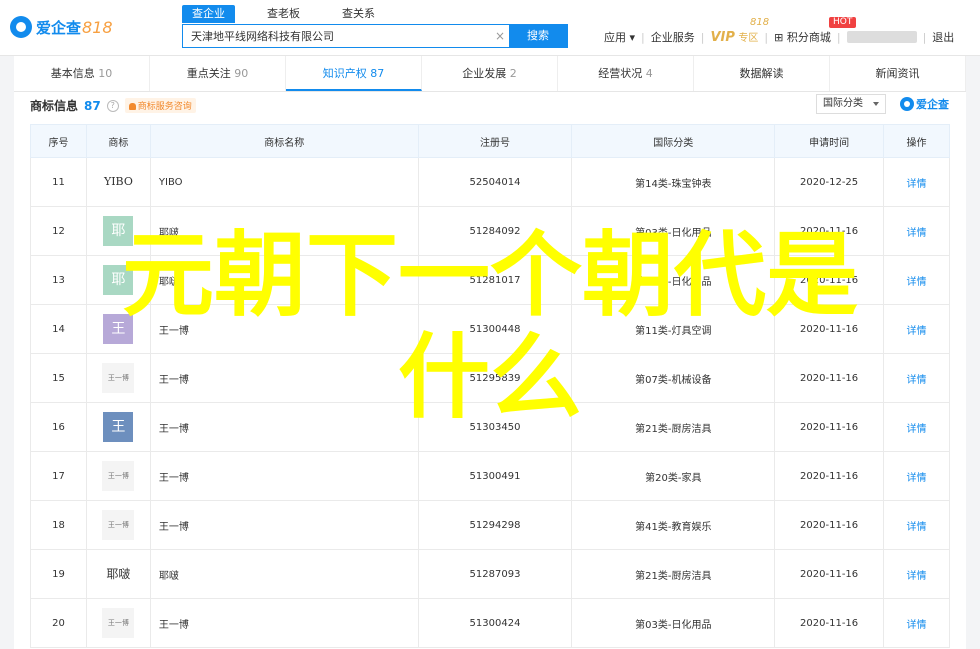 The width and height of the screenshot is (980, 649). Describe the element at coordinates (58, 623) in the screenshot. I see `row-no: 20` at that location.